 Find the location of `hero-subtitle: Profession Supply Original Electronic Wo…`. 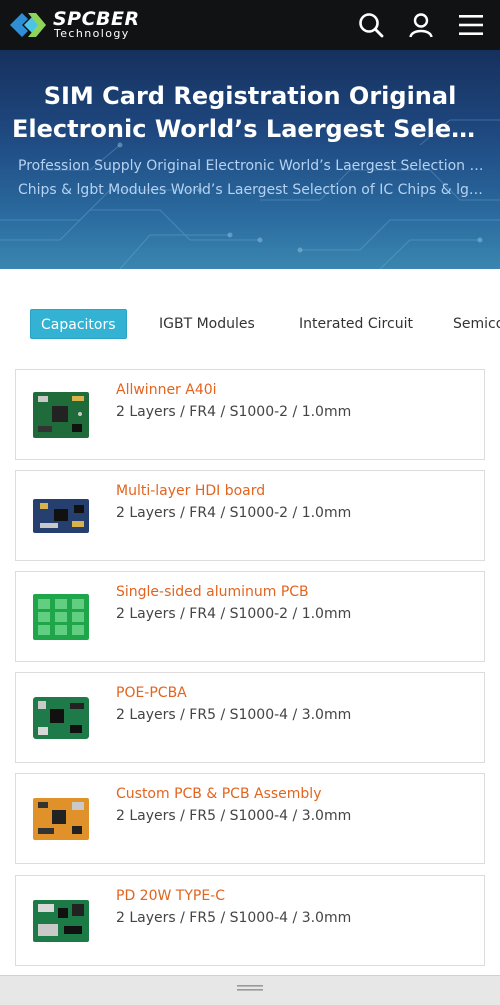

hero-subtitle: Profession Supply Original Electronic Wo… is located at coordinates (253, 178).